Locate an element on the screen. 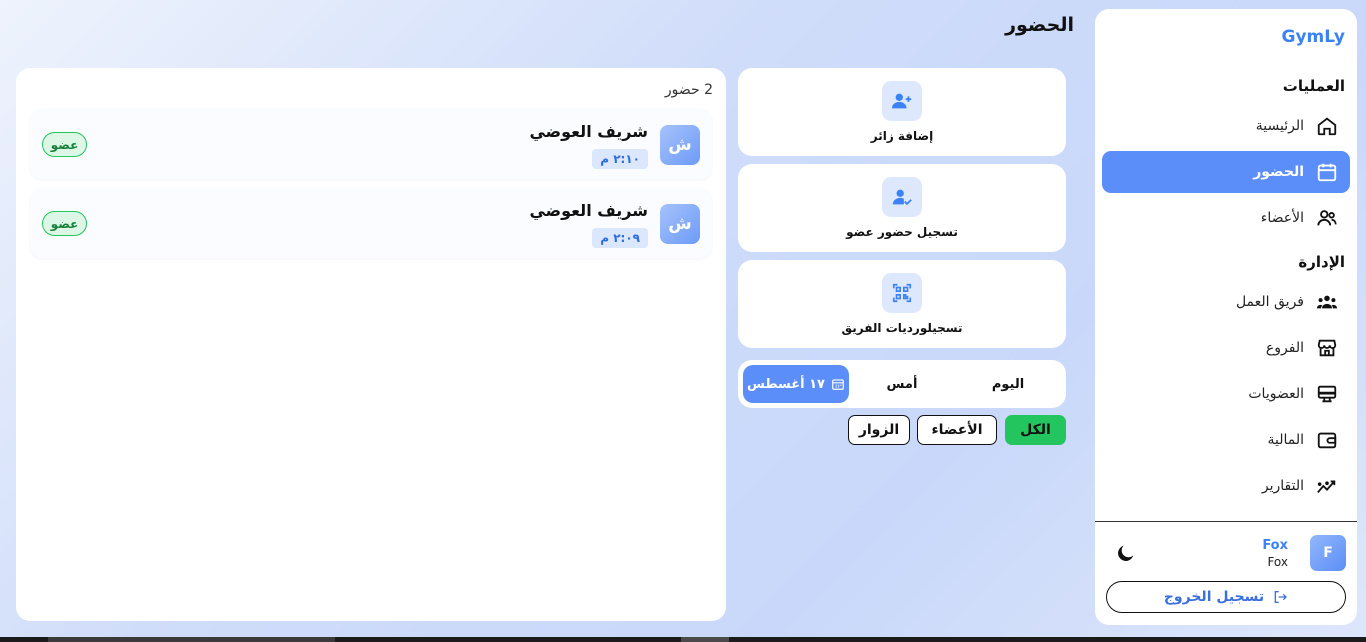 The image size is (1366, 642). taskbar is located at coordinates (683, 639).